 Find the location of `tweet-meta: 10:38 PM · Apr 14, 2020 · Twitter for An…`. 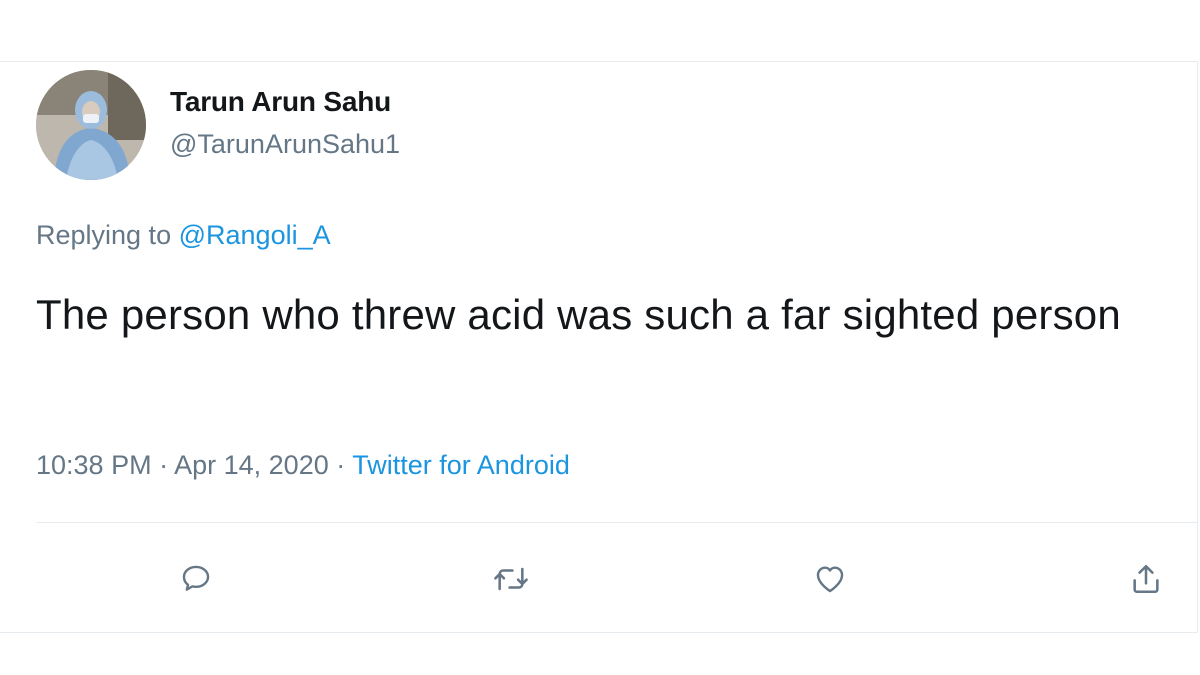

tweet-meta: 10:38 PM · Apr 14, 2020 · Twitter for An… is located at coordinates (303, 465).